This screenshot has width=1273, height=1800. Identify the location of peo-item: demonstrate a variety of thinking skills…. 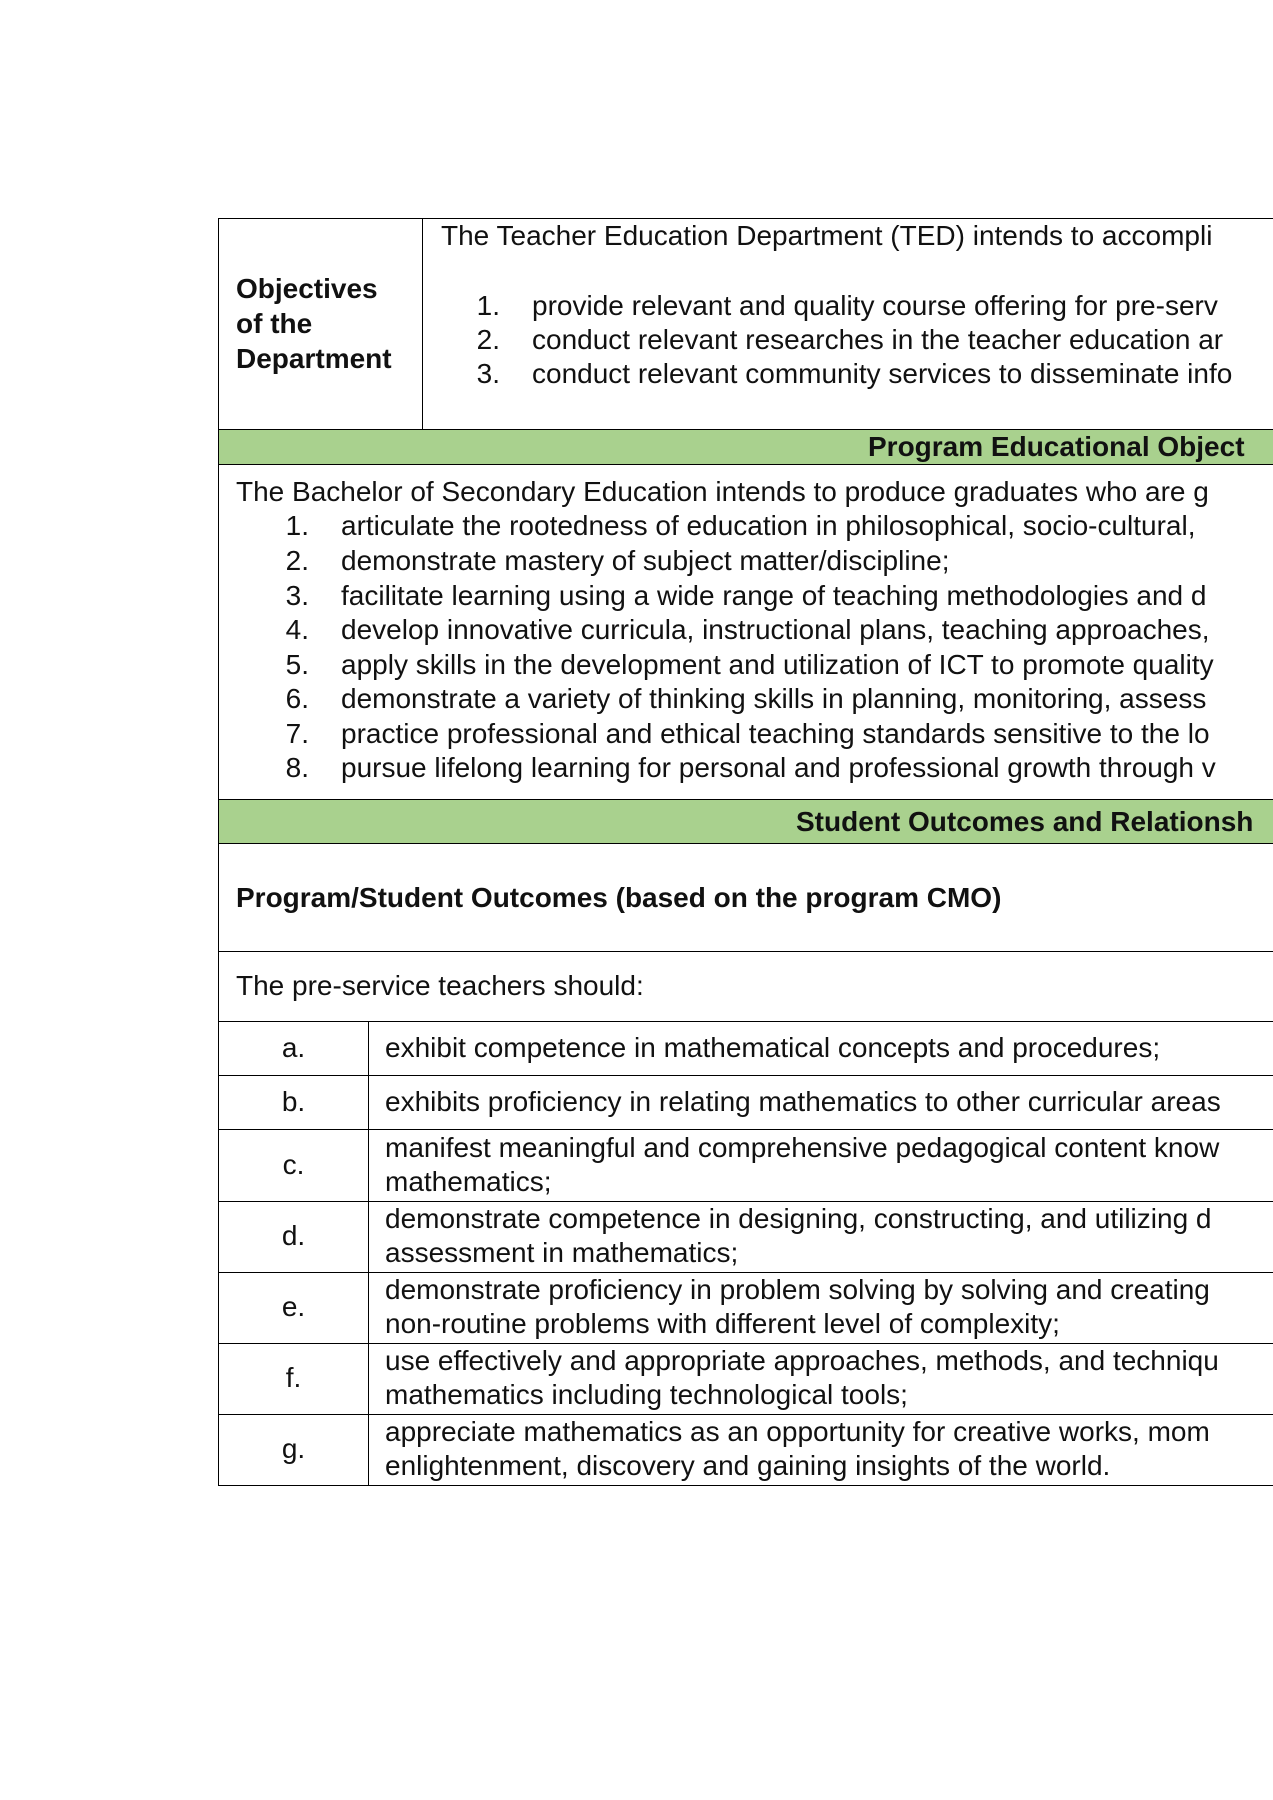
(774, 698).